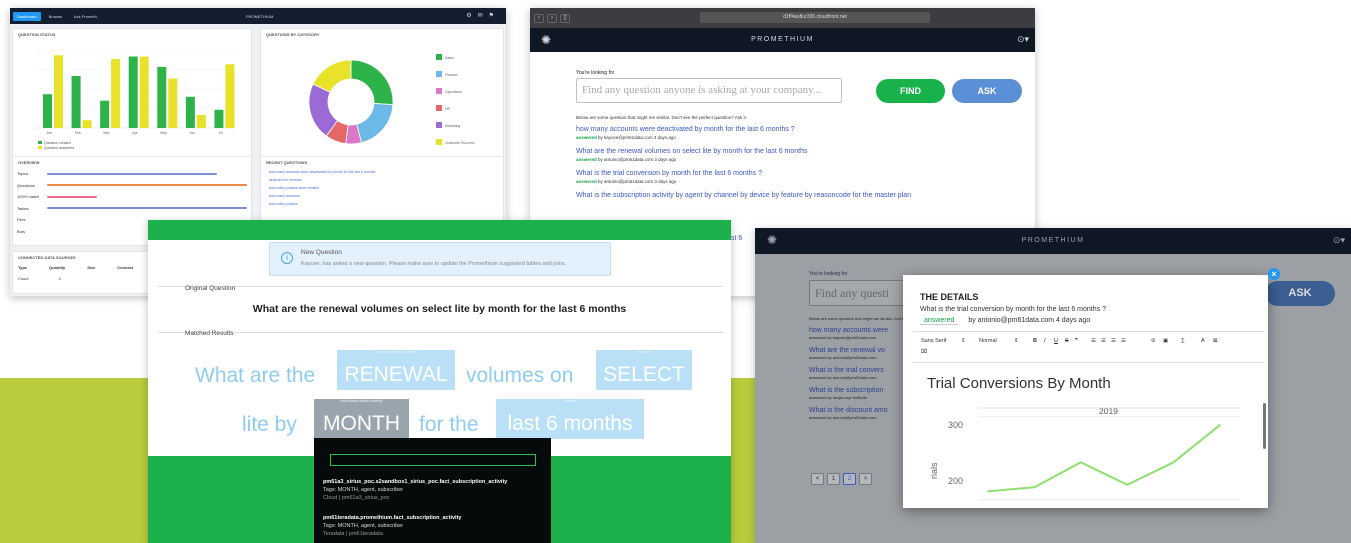  I want to click on page-prev: <, so click(817, 479).